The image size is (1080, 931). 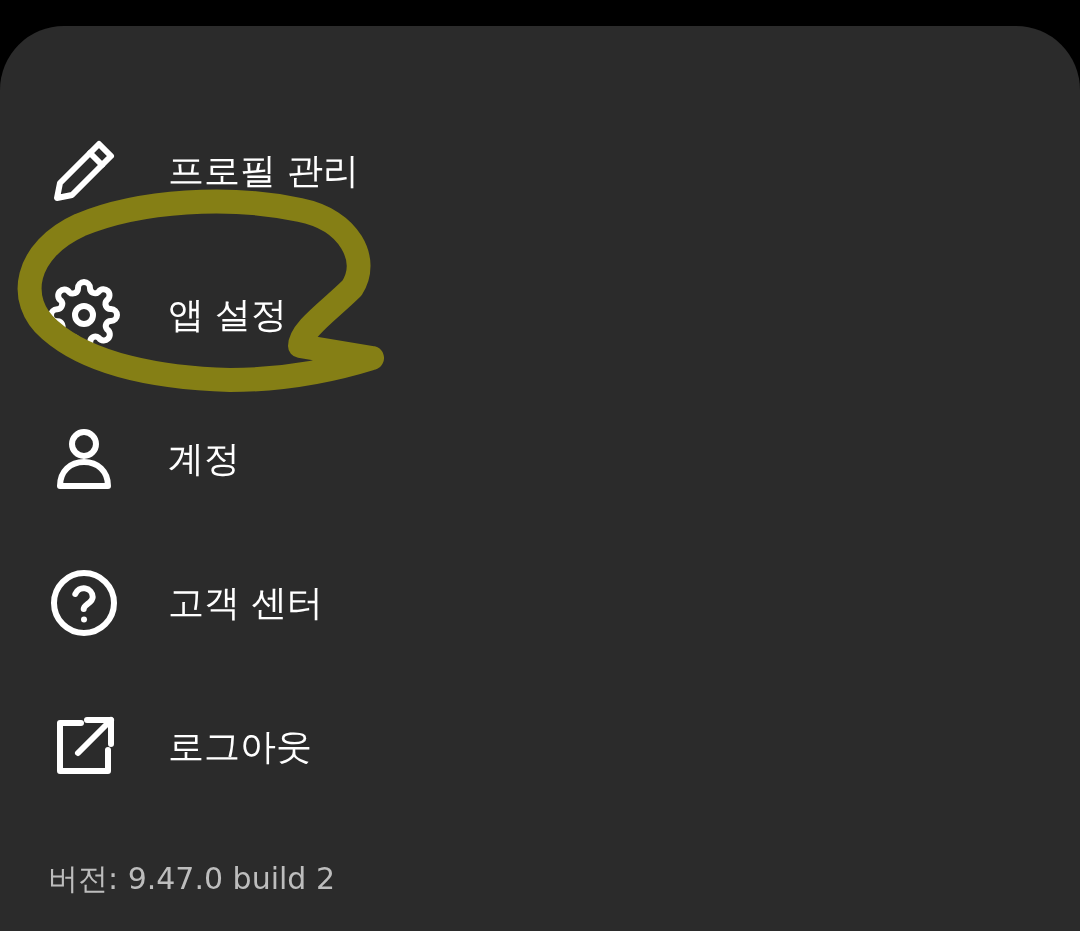 What do you see at coordinates (564, 603) in the screenshot?
I see `menu-item: 고객 센터` at bounding box center [564, 603].